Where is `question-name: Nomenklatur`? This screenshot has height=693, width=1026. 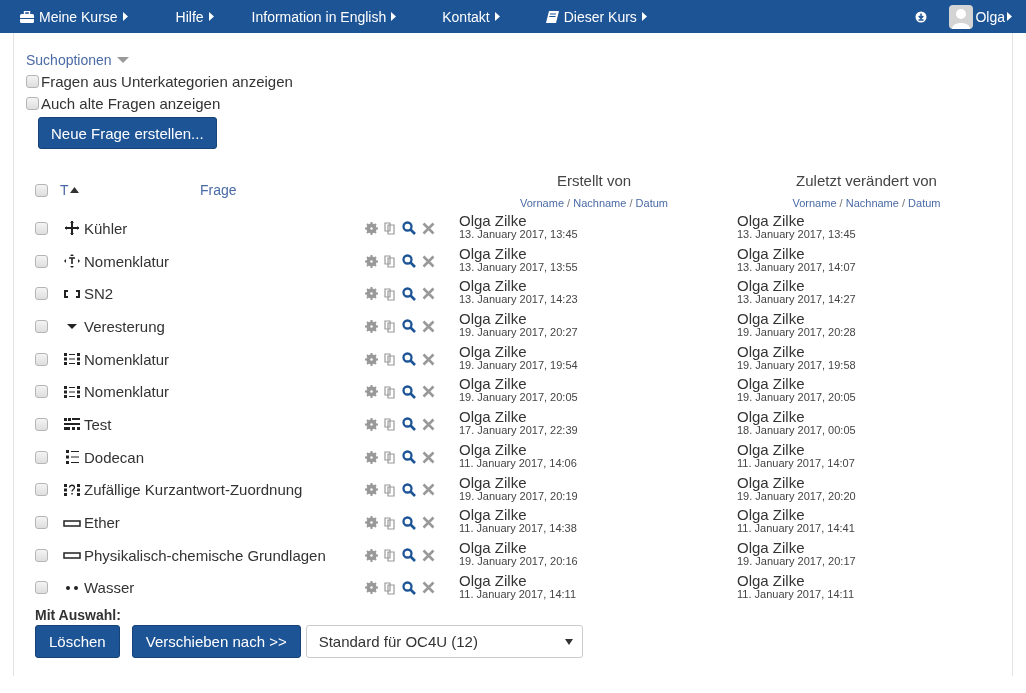
question-name: Nomenklatur is located at coordinates (127, 261).